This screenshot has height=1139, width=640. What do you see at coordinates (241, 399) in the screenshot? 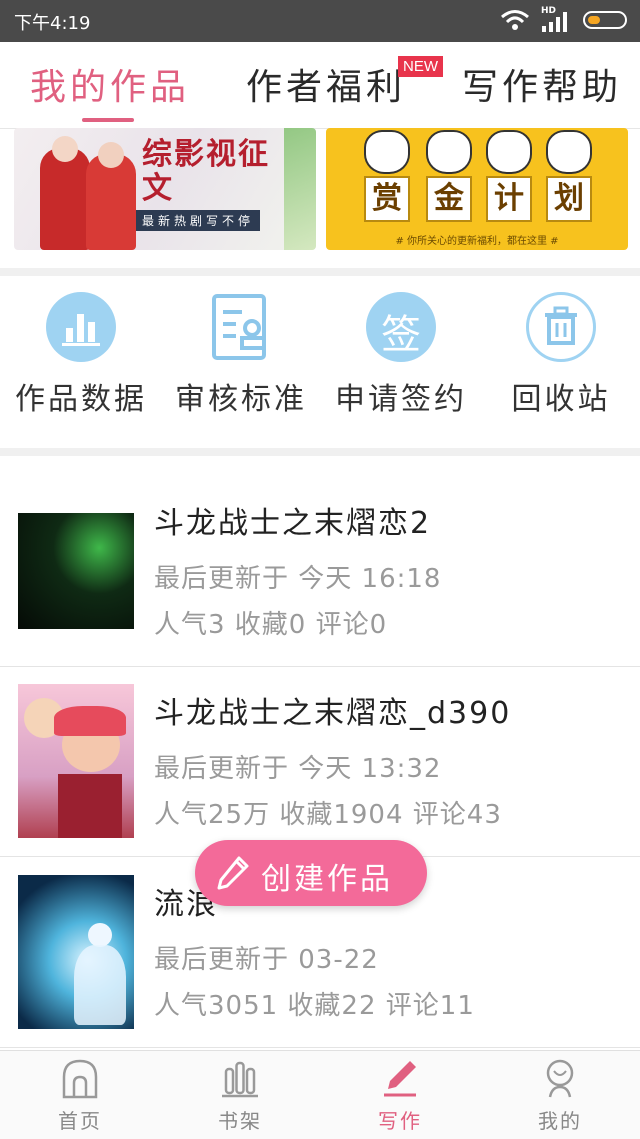
I see `tool-label: 审核标准` at bounding box center [241, 399].